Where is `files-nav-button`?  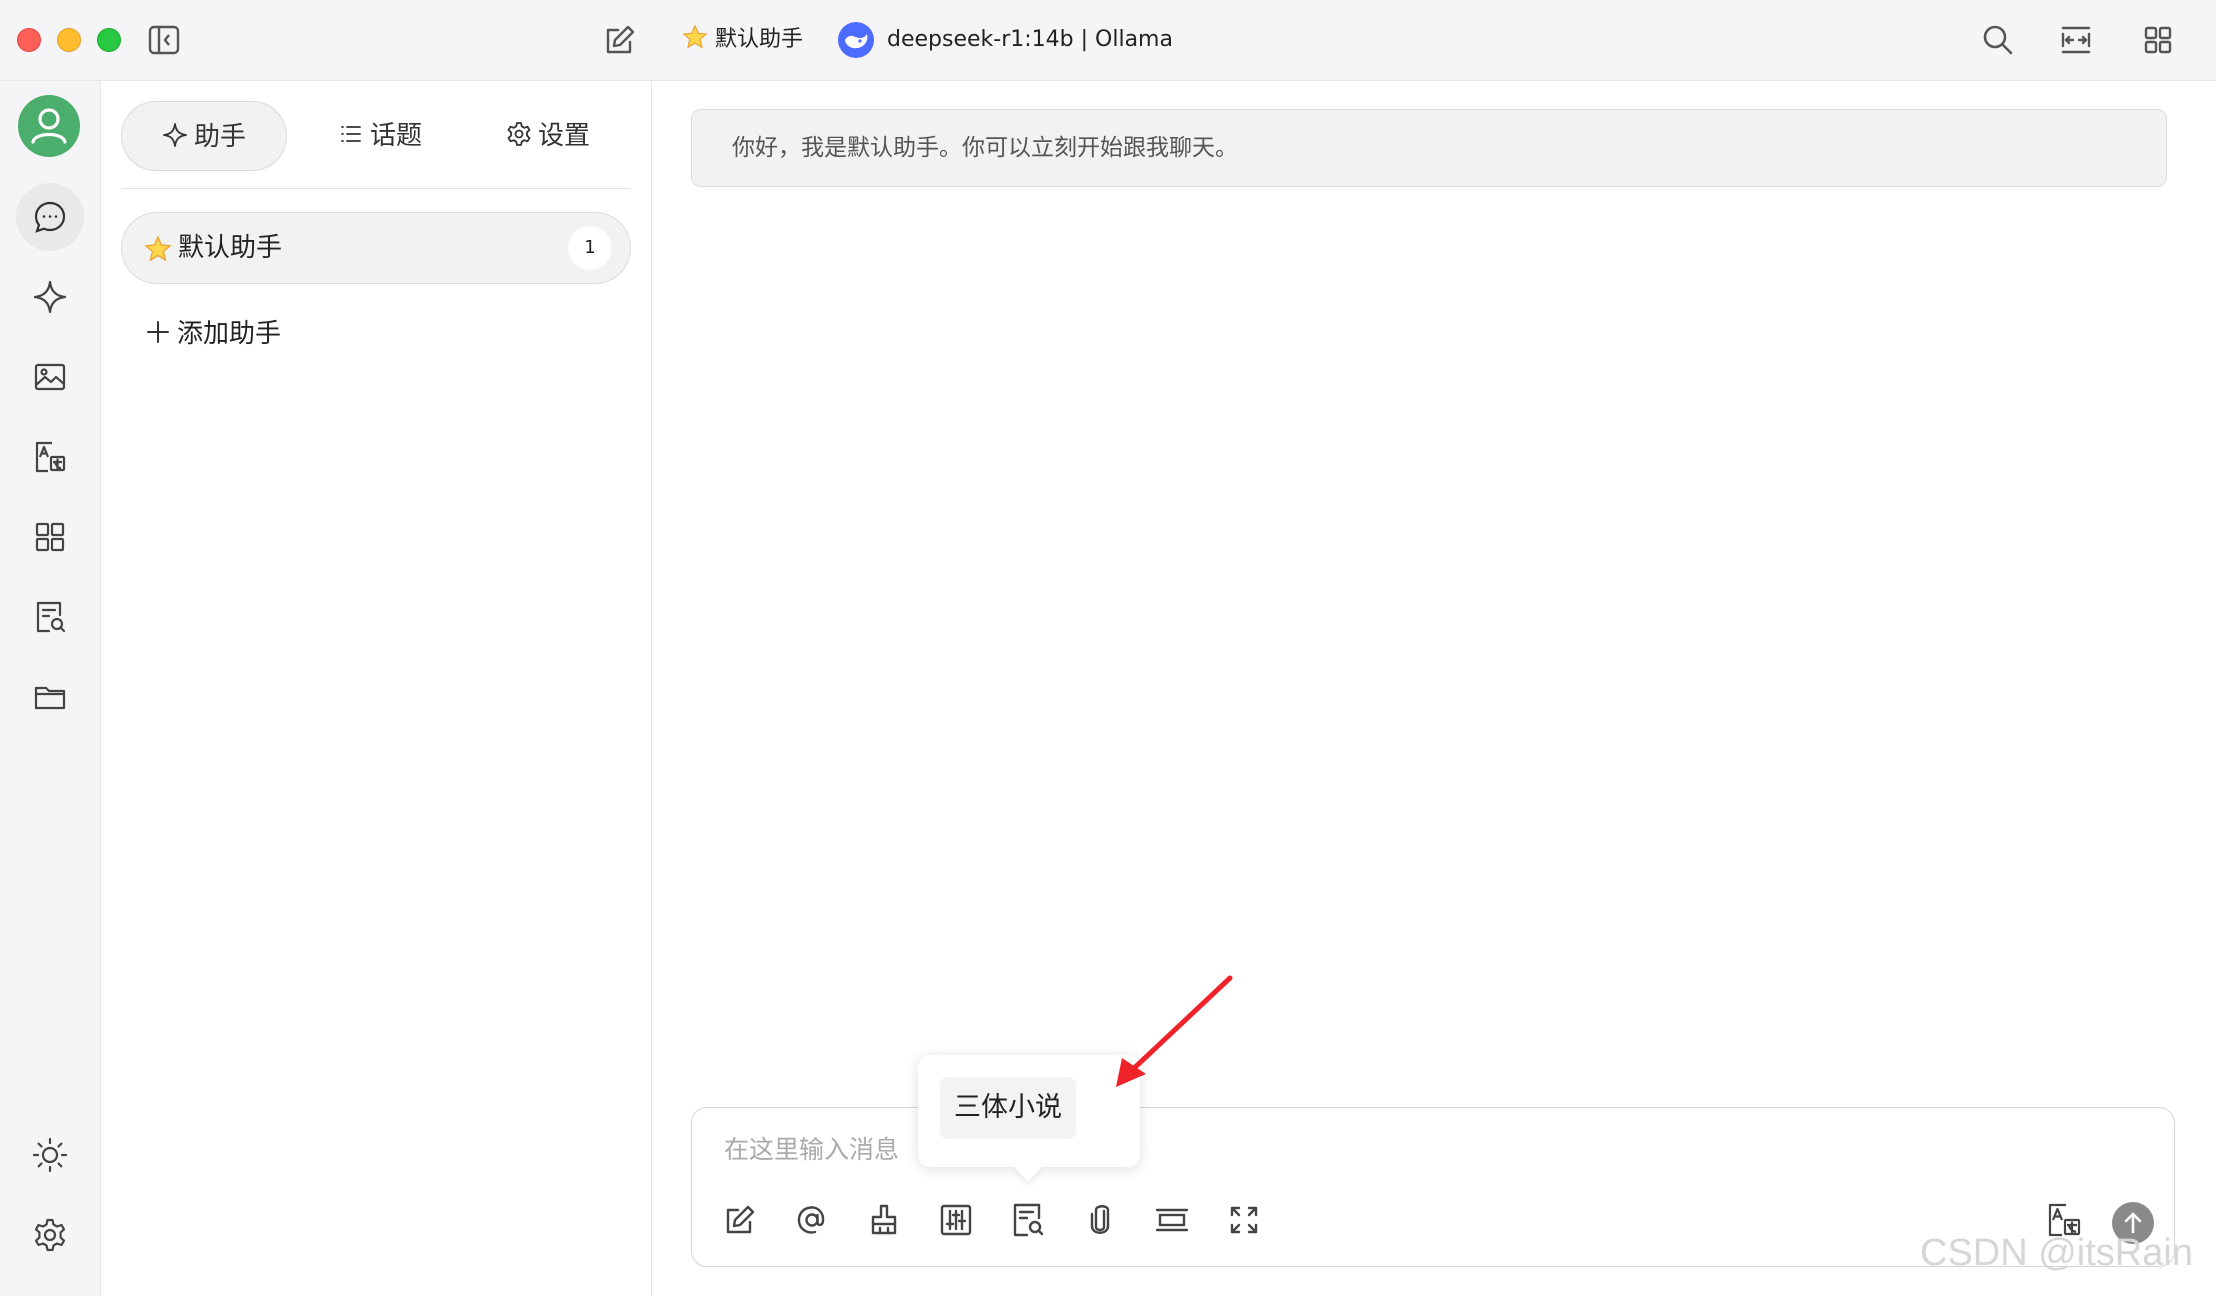
files-nav-button is located at coordinates (50, 697).